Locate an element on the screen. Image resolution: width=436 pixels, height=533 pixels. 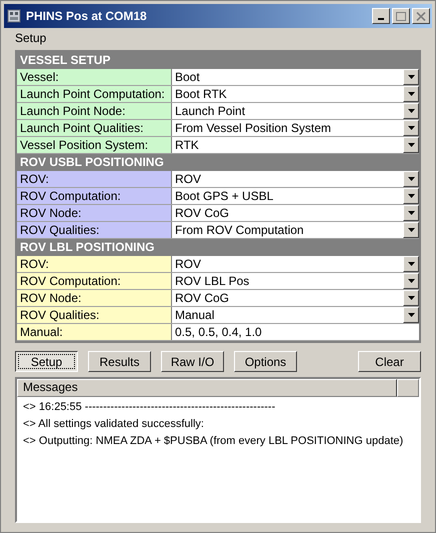
message-line: <> All settings validated successfully: is located at coordinates (113, 424).